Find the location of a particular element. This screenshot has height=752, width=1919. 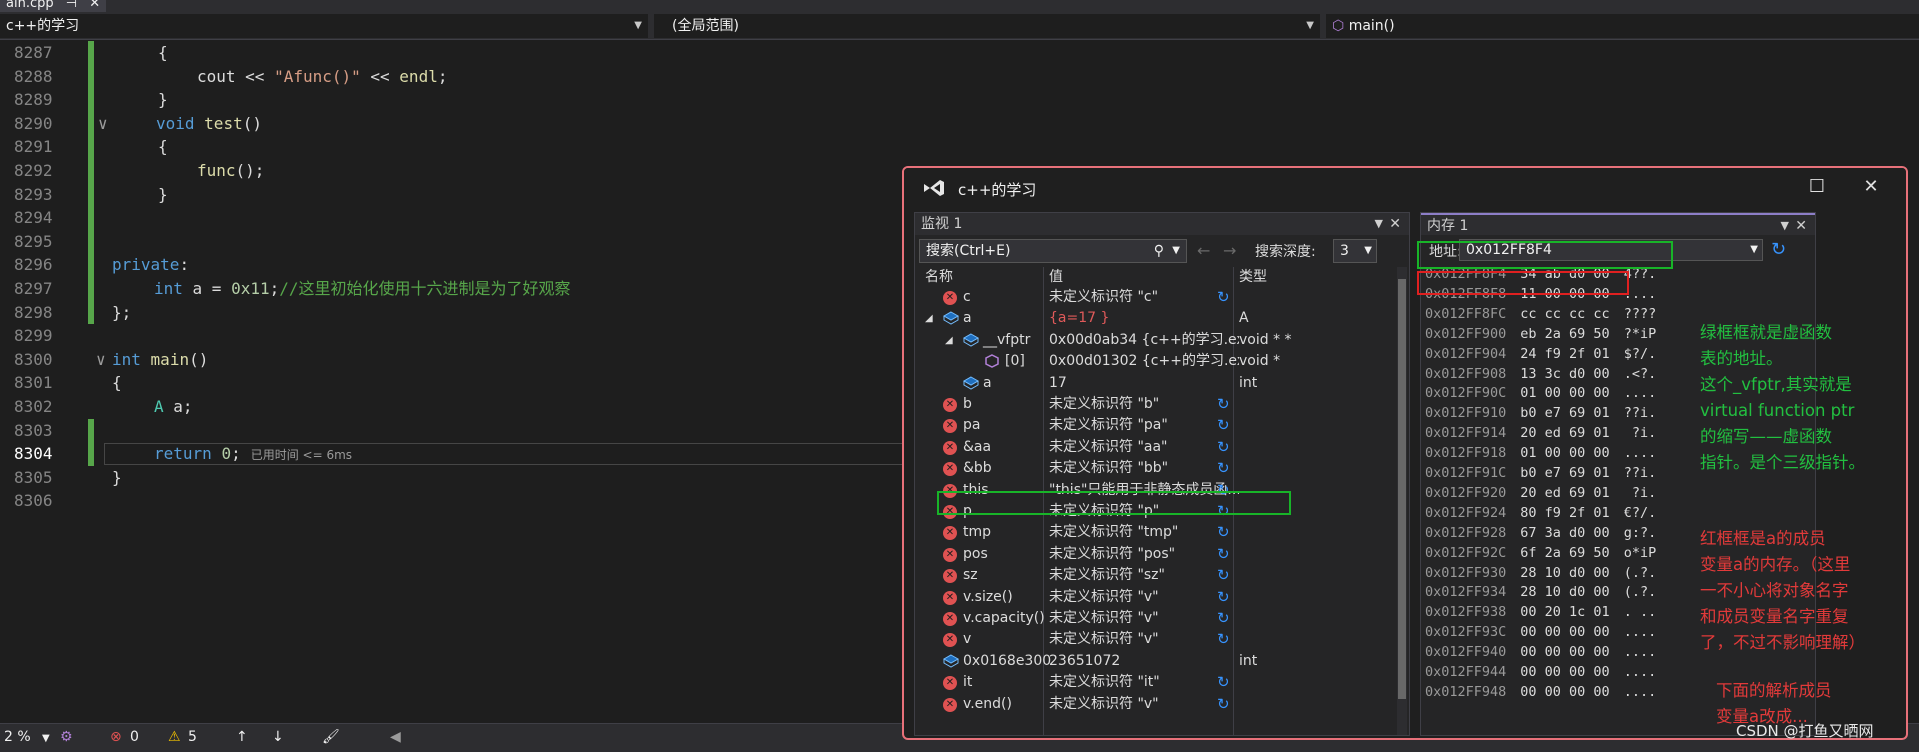

annotation-line: 变量a的内存。（这里 is located at coordinates (1775, 564).